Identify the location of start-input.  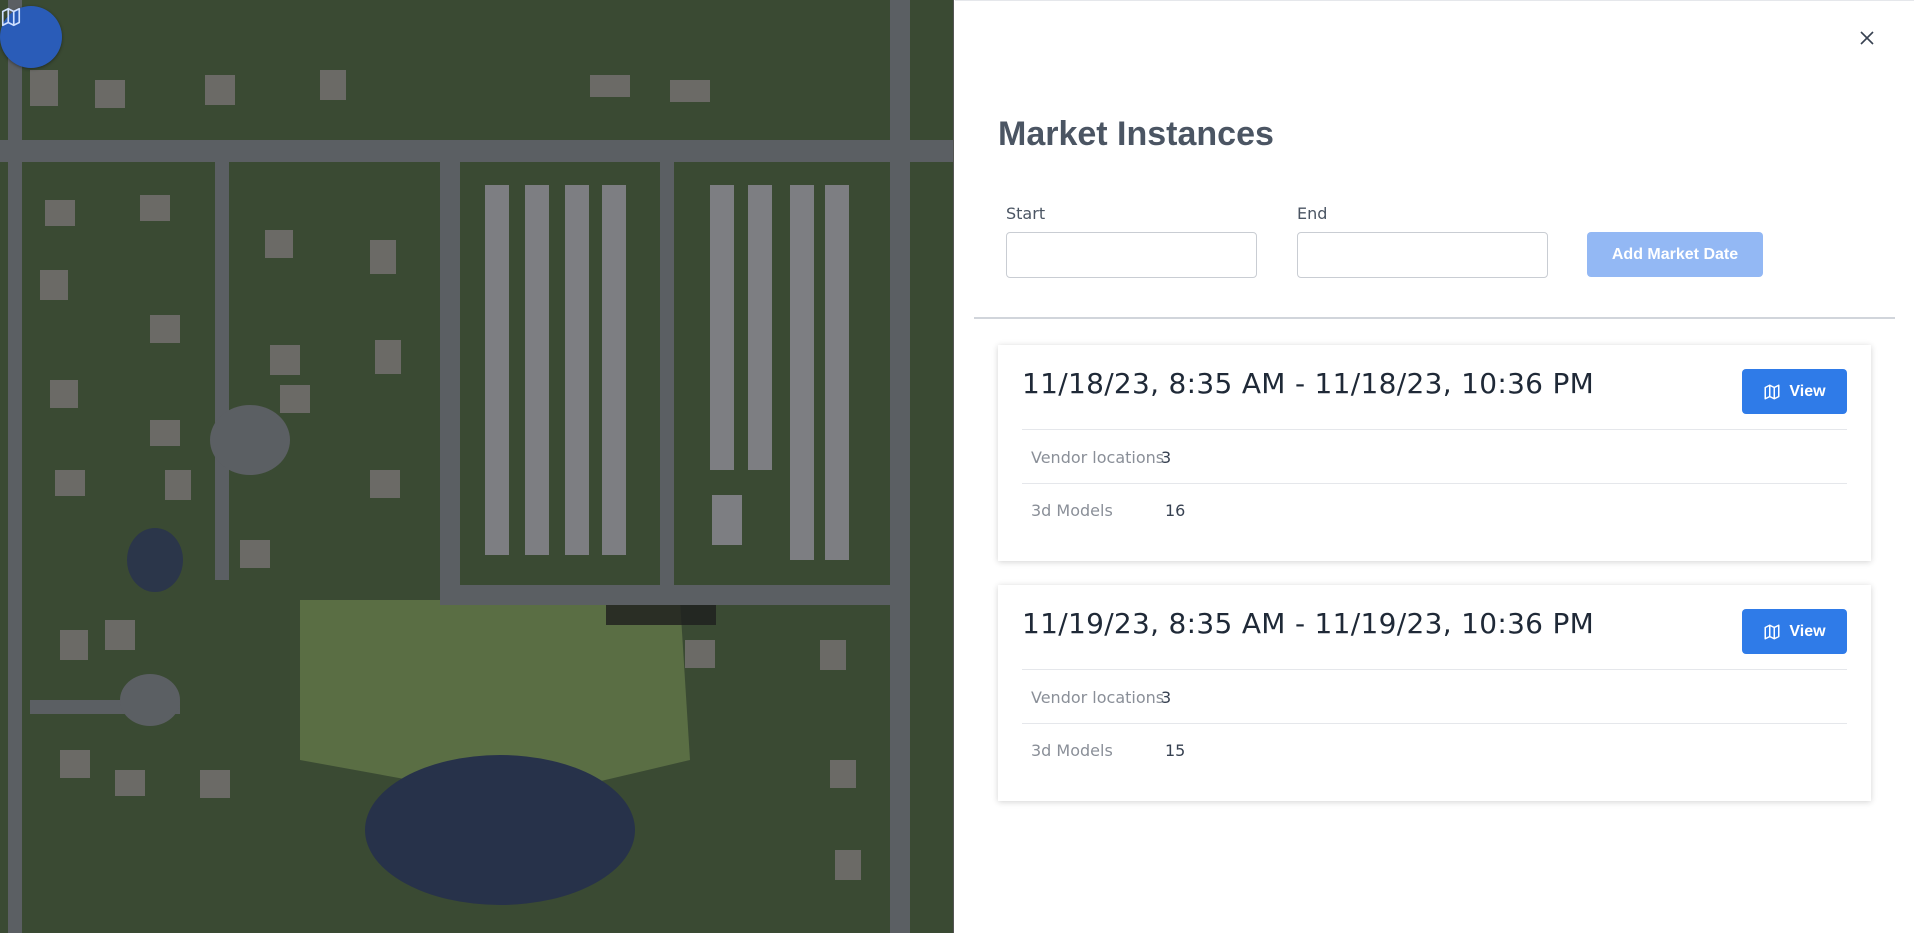
(1131, 255).